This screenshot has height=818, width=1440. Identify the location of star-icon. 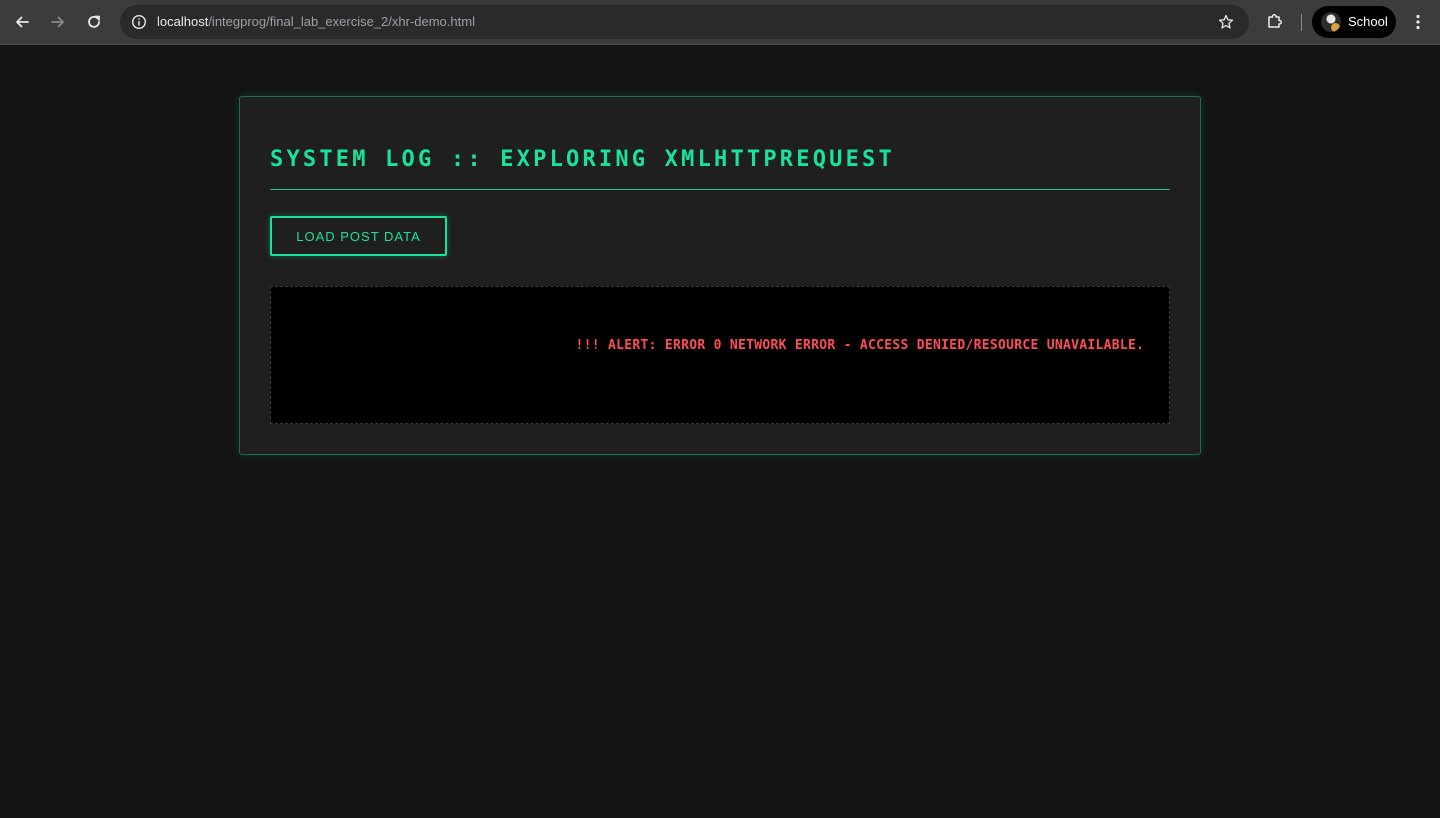
(1226, 21).